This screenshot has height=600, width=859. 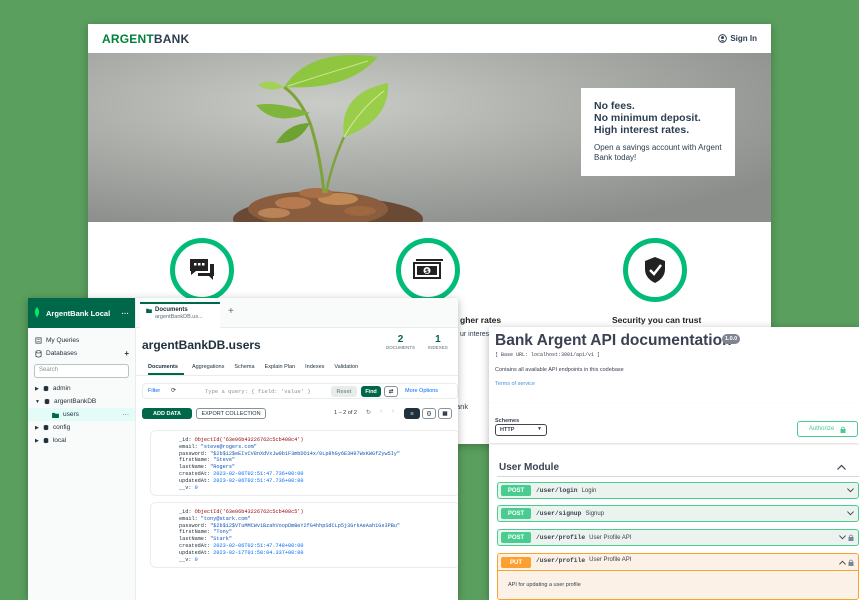 I want to click on query-history-icon: ⟳, so click(x=173, y=390).